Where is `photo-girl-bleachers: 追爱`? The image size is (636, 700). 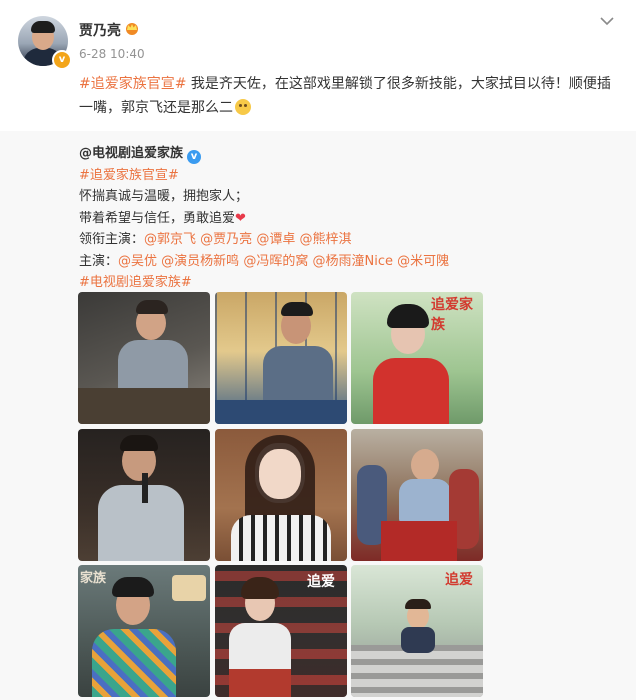 photo-girl-bleachers: 追爱 is located at coordinates (281, 631).